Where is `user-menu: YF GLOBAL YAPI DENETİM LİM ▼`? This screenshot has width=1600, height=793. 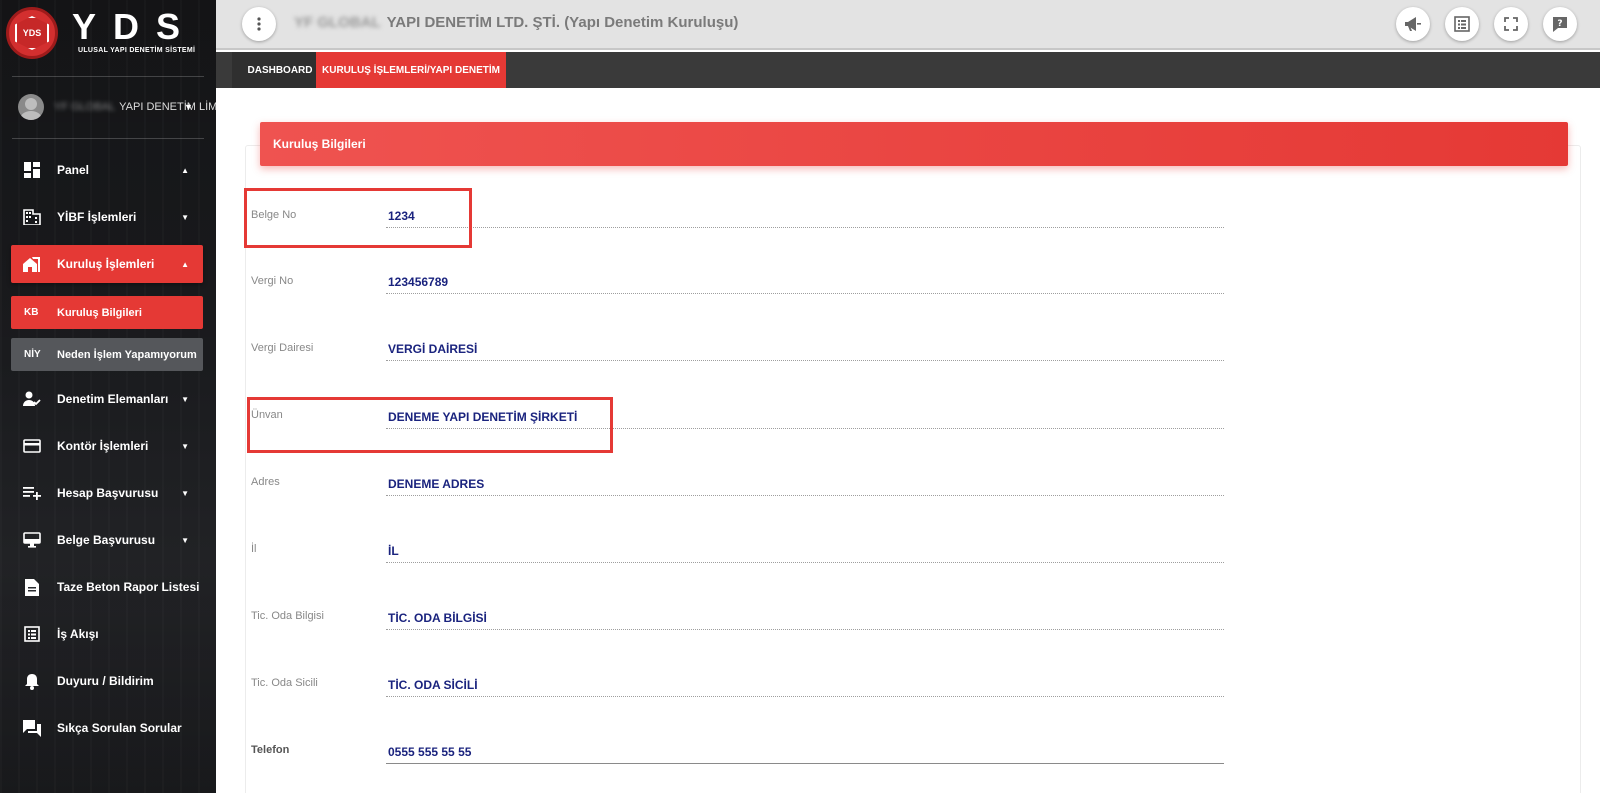
user-menu: YF GLOBAL YAPI DENETİM LİM ▼ is located at coordinates (117, 107).